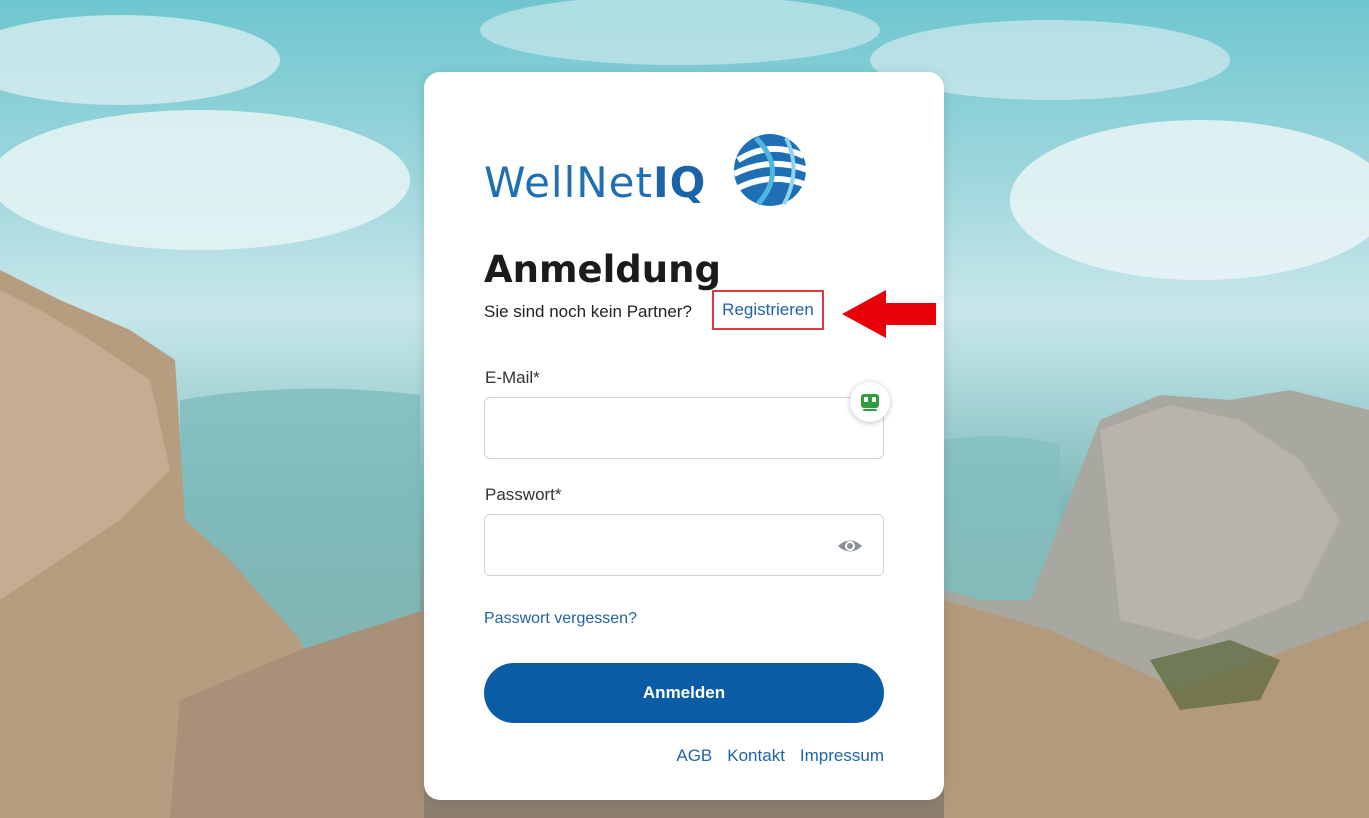  I want to click on password-field-container, so click(684, 545).